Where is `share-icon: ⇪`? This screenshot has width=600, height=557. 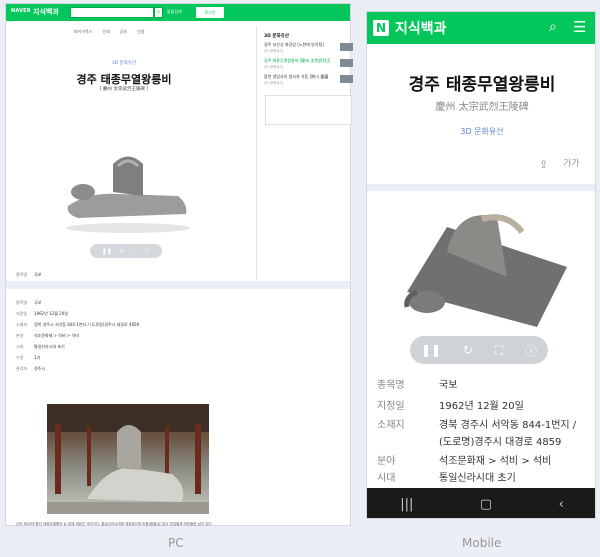 share-icon: ⇪ is located at coordinates (543, 164).